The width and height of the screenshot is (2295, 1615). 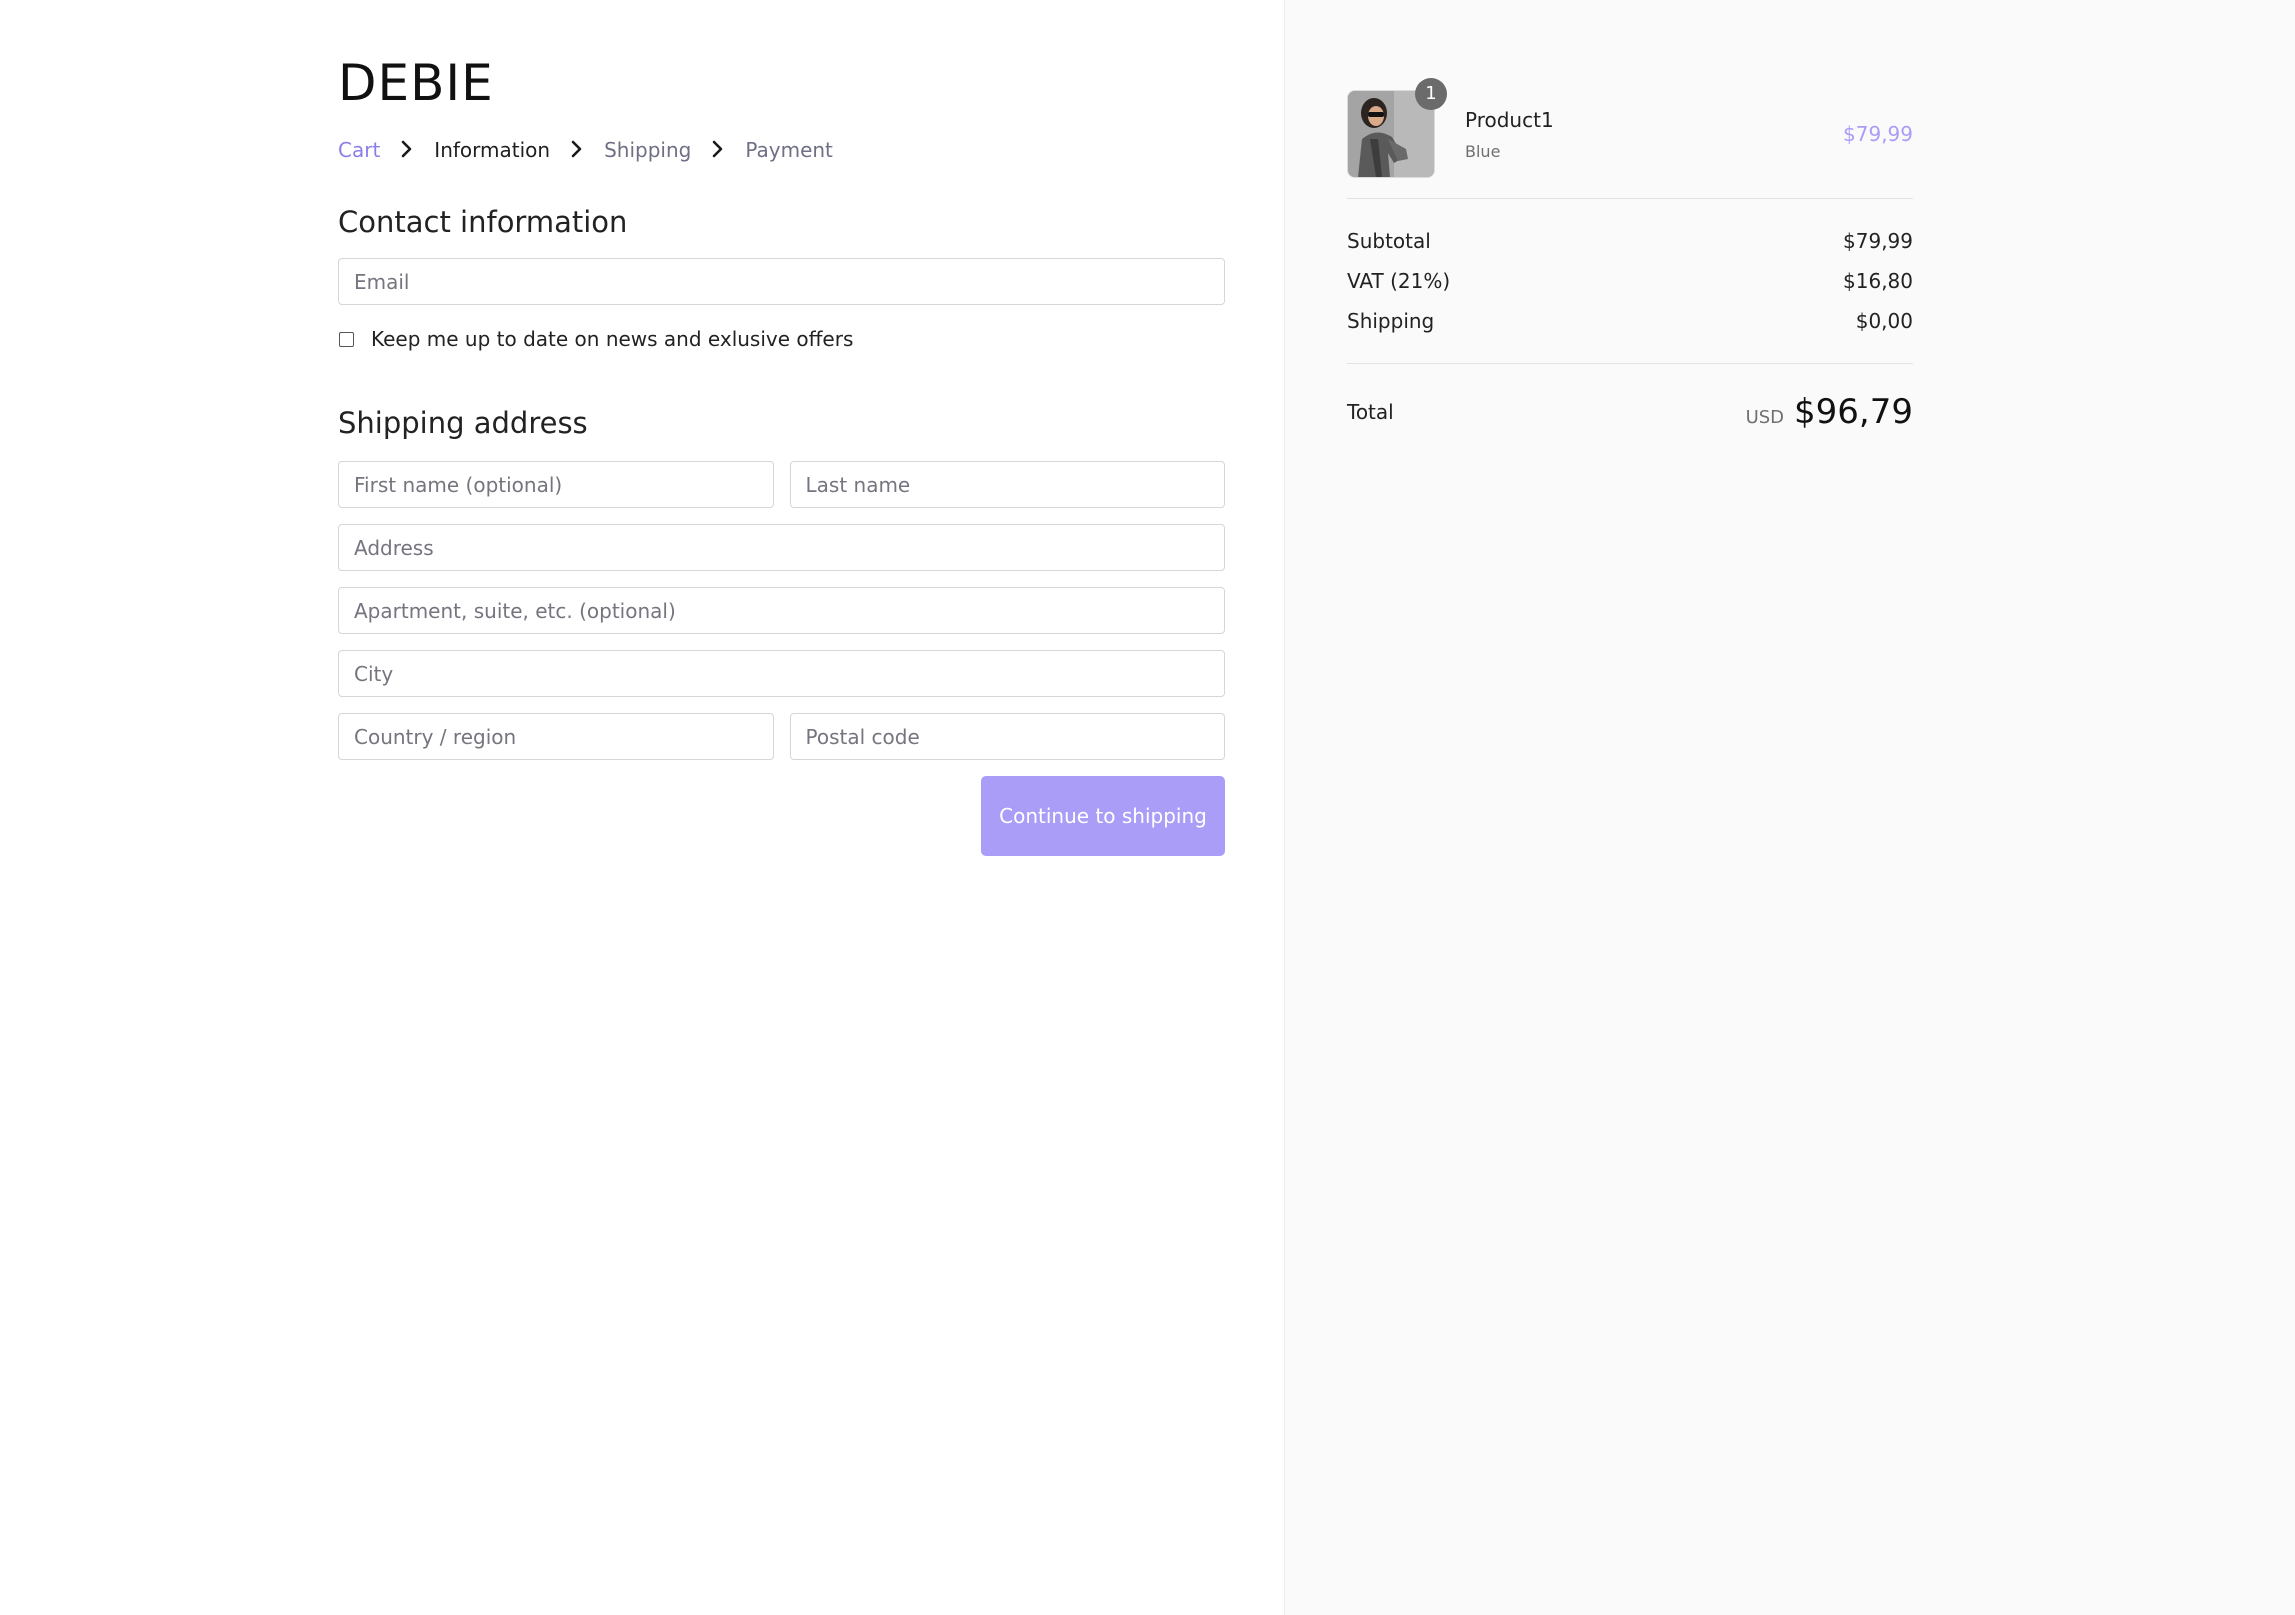 I want to click on postal-code-input, so click(x=1007, y=736).